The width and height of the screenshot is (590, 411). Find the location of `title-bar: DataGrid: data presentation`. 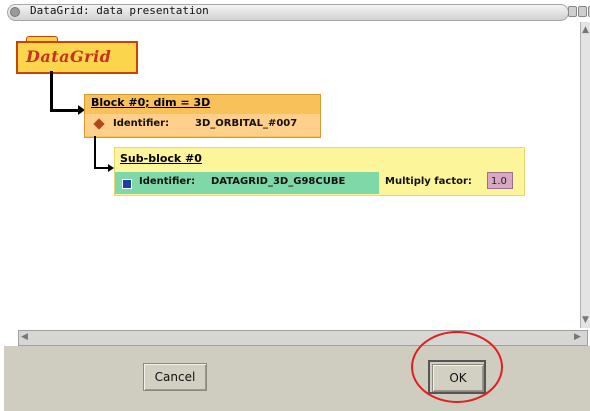

title-bar: DataGrid: data presentation is located at coordinates (297, 12).